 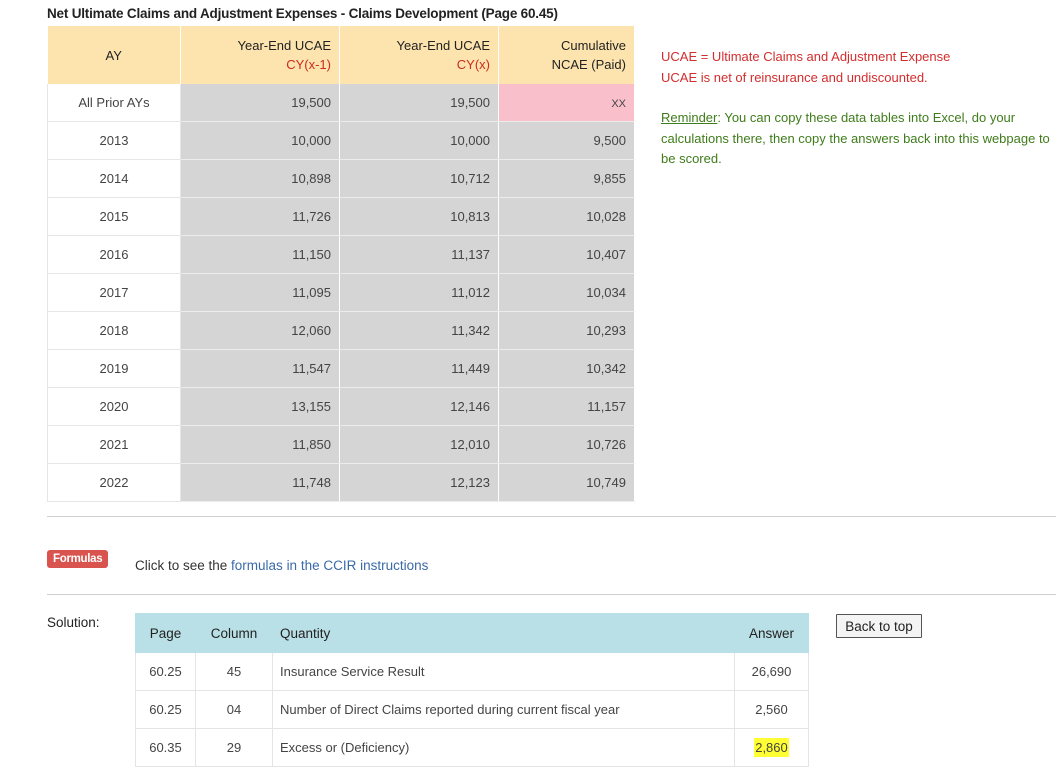 I want to click on table-row: 2017 11,095 11,012 10,034, so click(x=341, y=292).